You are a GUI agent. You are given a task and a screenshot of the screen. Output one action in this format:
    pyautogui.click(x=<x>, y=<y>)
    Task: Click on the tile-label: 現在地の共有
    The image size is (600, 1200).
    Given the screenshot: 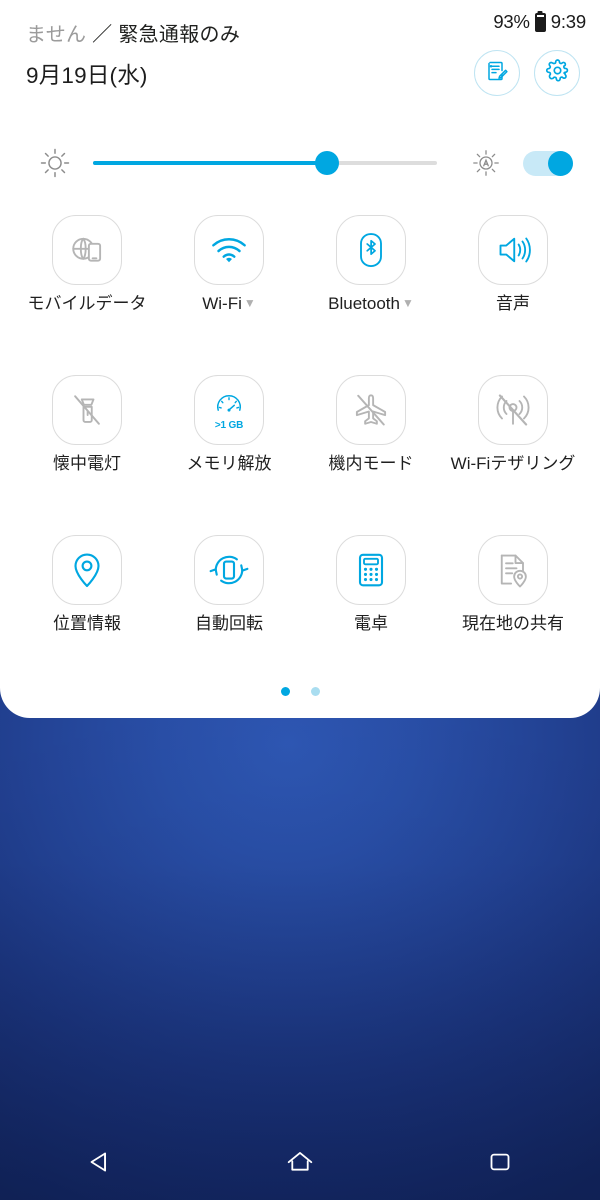 What is the action you would take?
    pyautogui.click(x=513, y=623)
    